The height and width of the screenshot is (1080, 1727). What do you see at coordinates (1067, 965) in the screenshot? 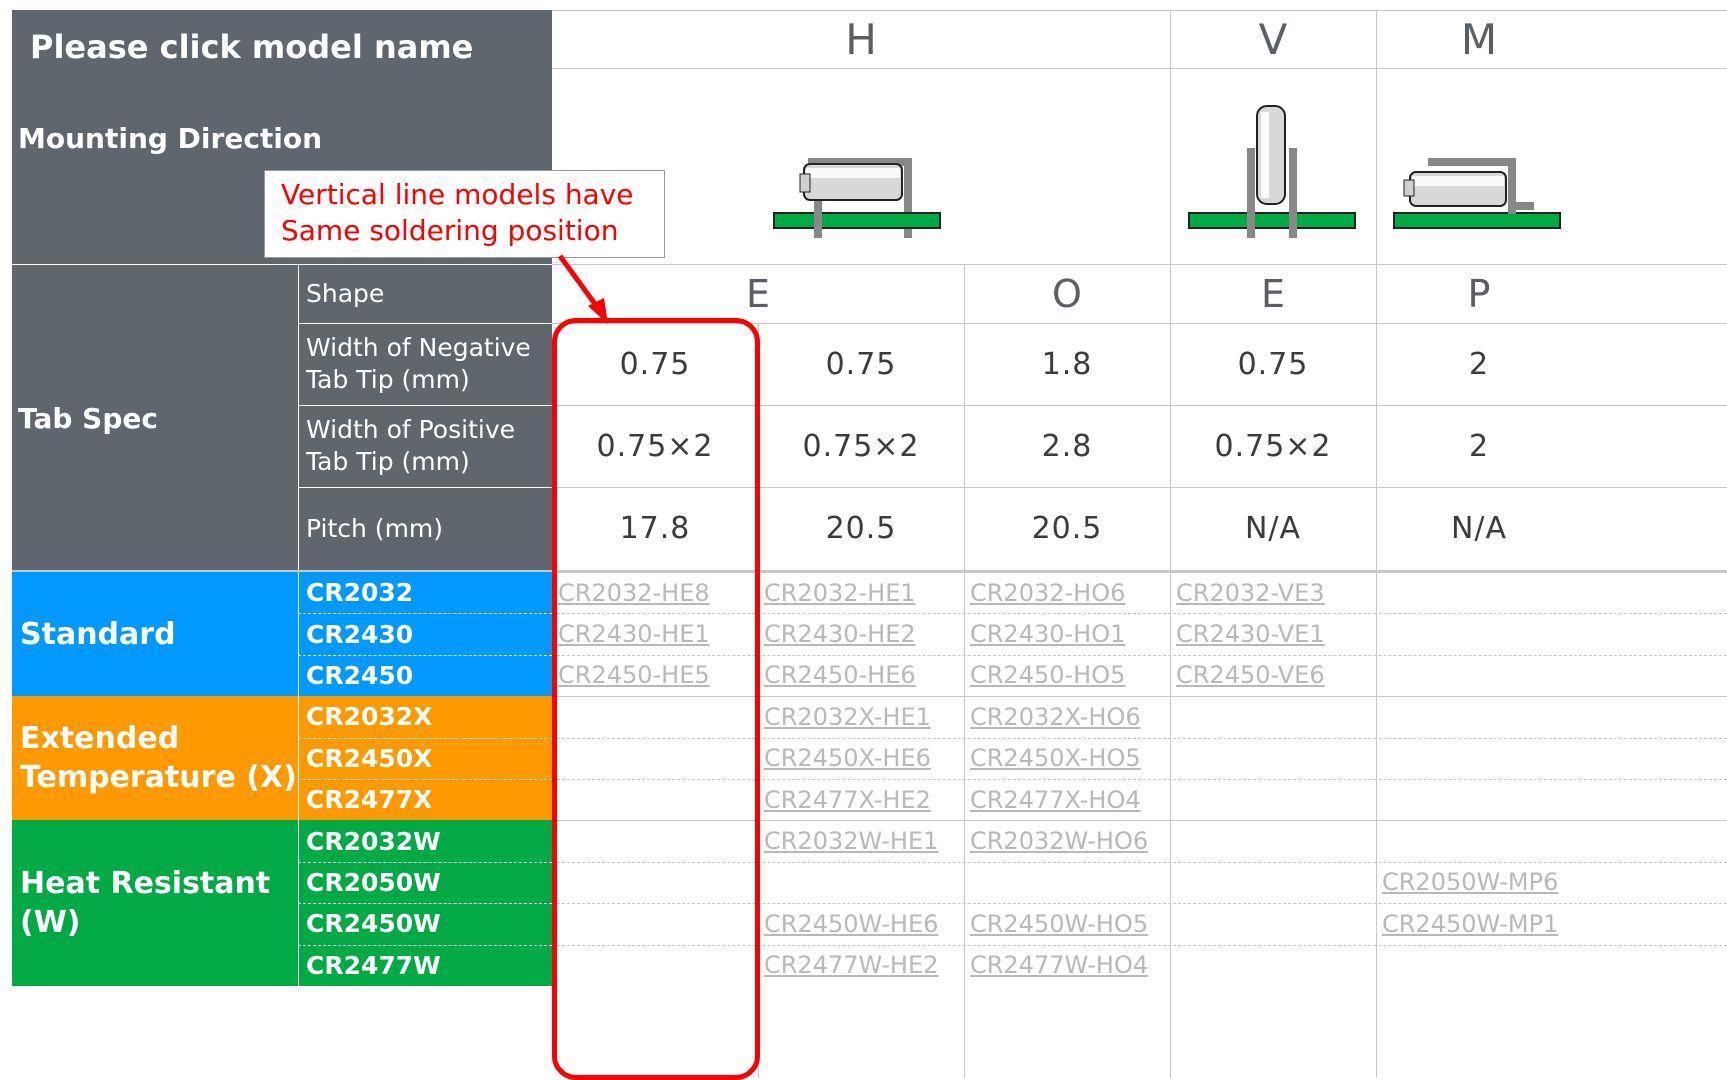
I see `model-link: CR2477W-HO4` at bounding box center [1067, 965].